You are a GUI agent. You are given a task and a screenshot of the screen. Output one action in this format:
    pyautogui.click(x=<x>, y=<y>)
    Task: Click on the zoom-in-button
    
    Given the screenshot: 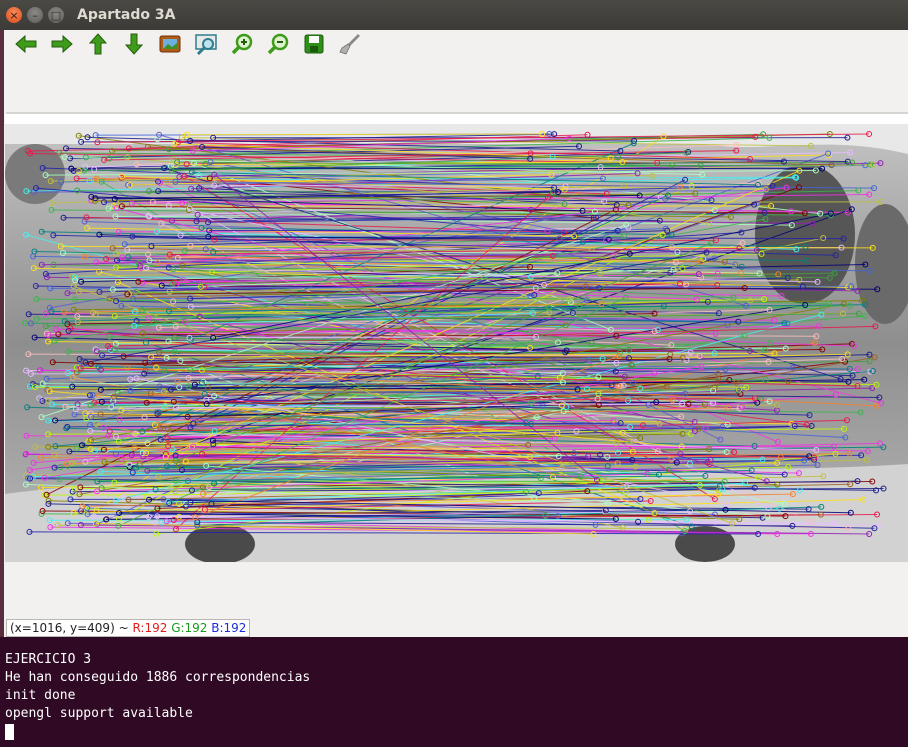 What is the action you would take?
    pyautogui.click(x=242, y=44)
    